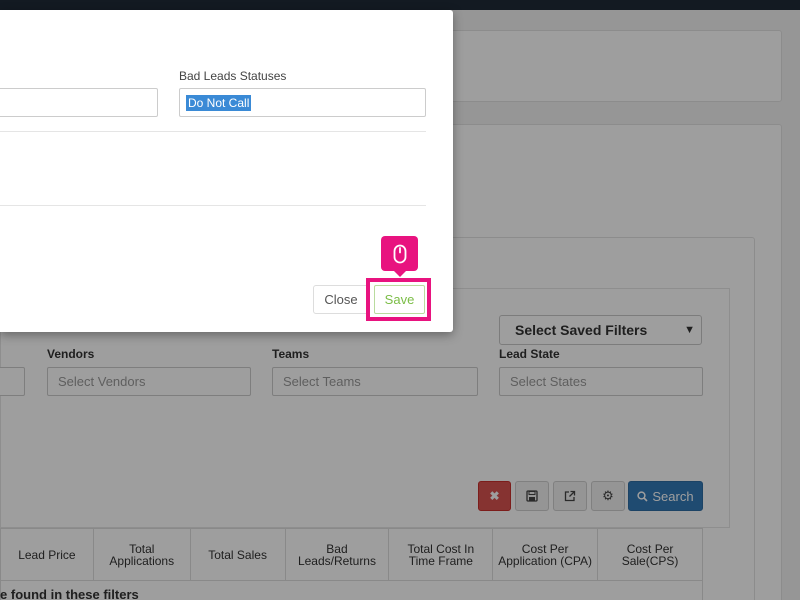 This screenshot has height=600, width=800. Describe the element at coordinates (341, 299) in the screenshot. I see `close-button: Close` at that location.